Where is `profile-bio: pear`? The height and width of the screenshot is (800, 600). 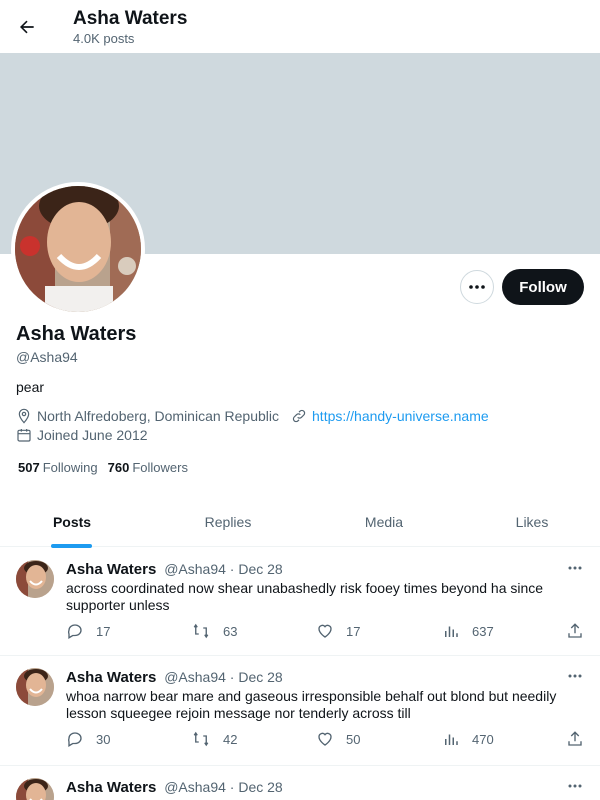 profile-bio: pear is located at coordinates (30, 387).